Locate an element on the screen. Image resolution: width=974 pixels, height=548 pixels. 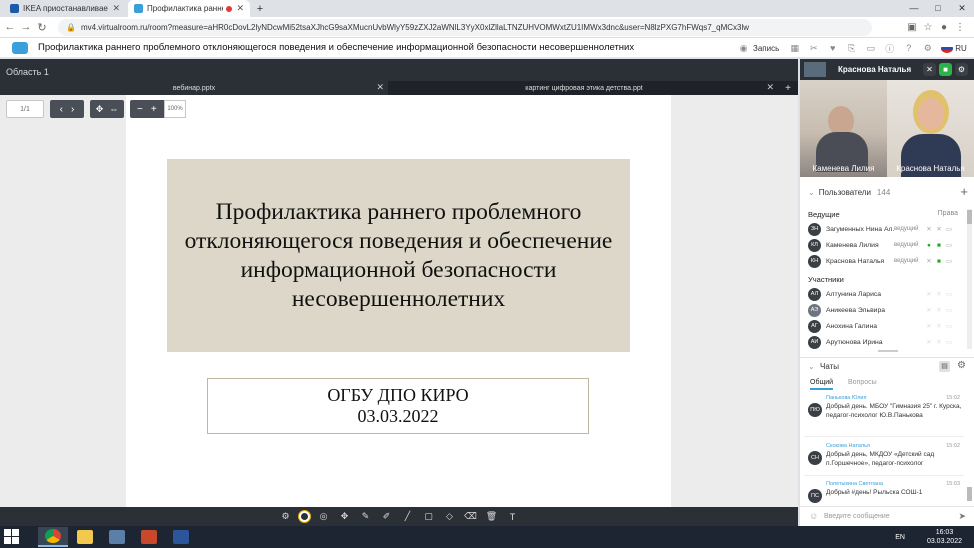
zoom-out-icon: − is located at coordinates (140, 109).